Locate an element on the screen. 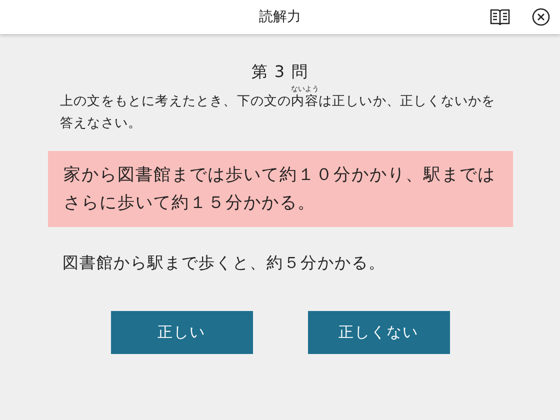  book-icon is located at coordinates (500, 17).